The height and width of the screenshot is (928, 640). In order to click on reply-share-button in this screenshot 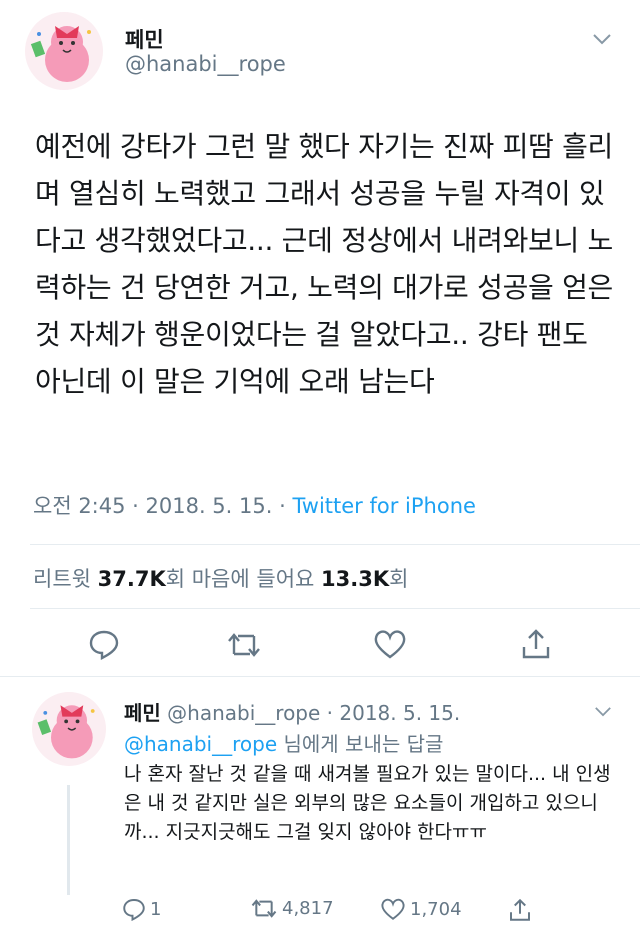, I will do `click(520, 910)`.